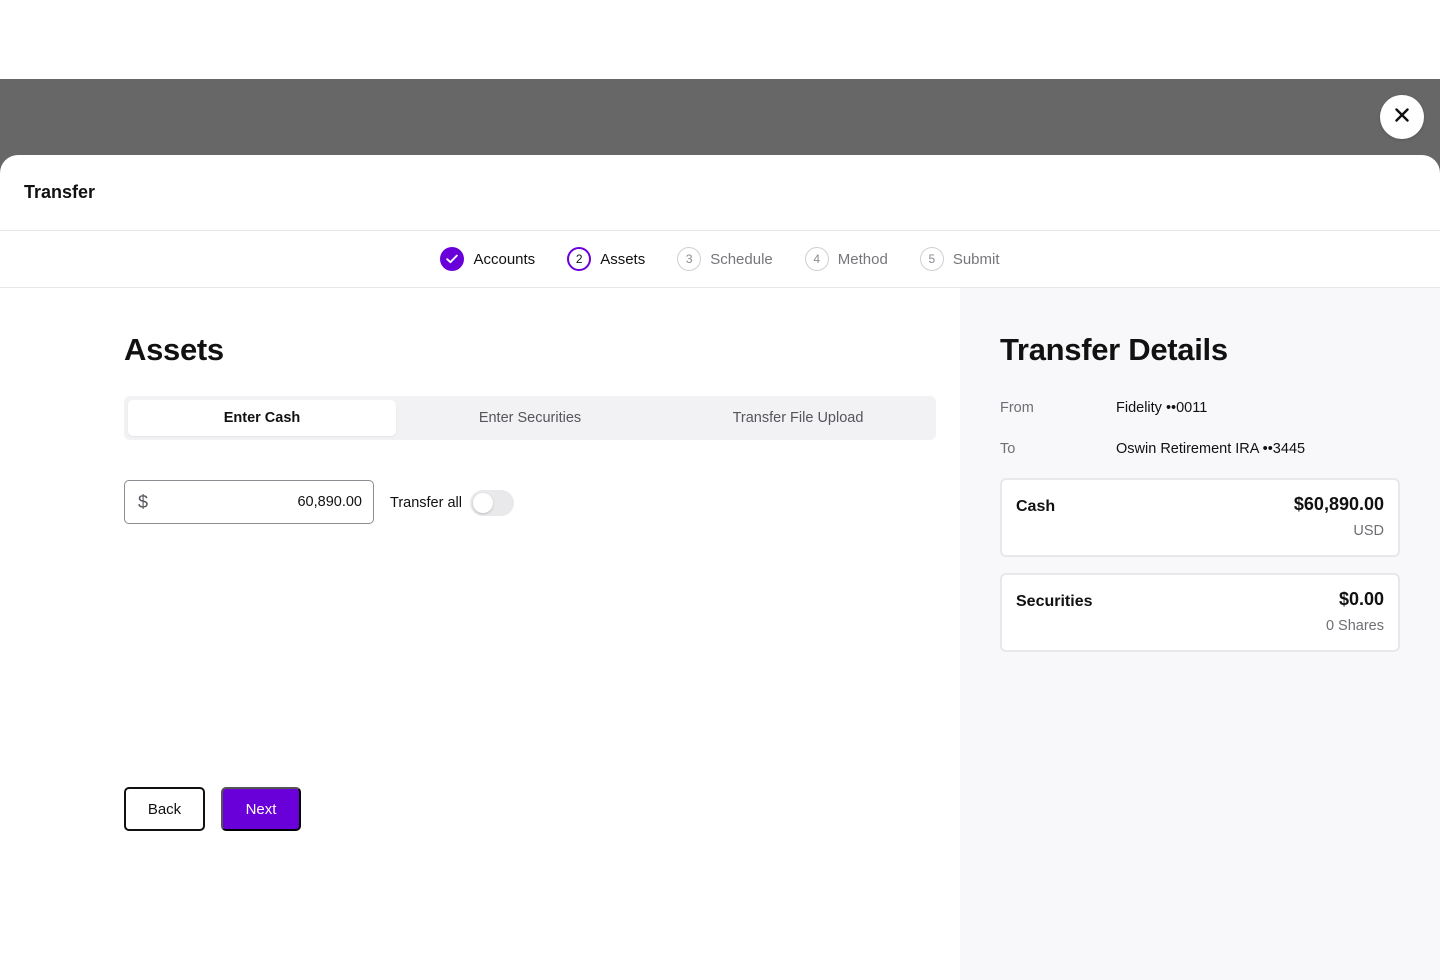 Image resolution: width=1440 pixels, height=980 pixels. I want to click on from-label: From, so click(1017, 408).